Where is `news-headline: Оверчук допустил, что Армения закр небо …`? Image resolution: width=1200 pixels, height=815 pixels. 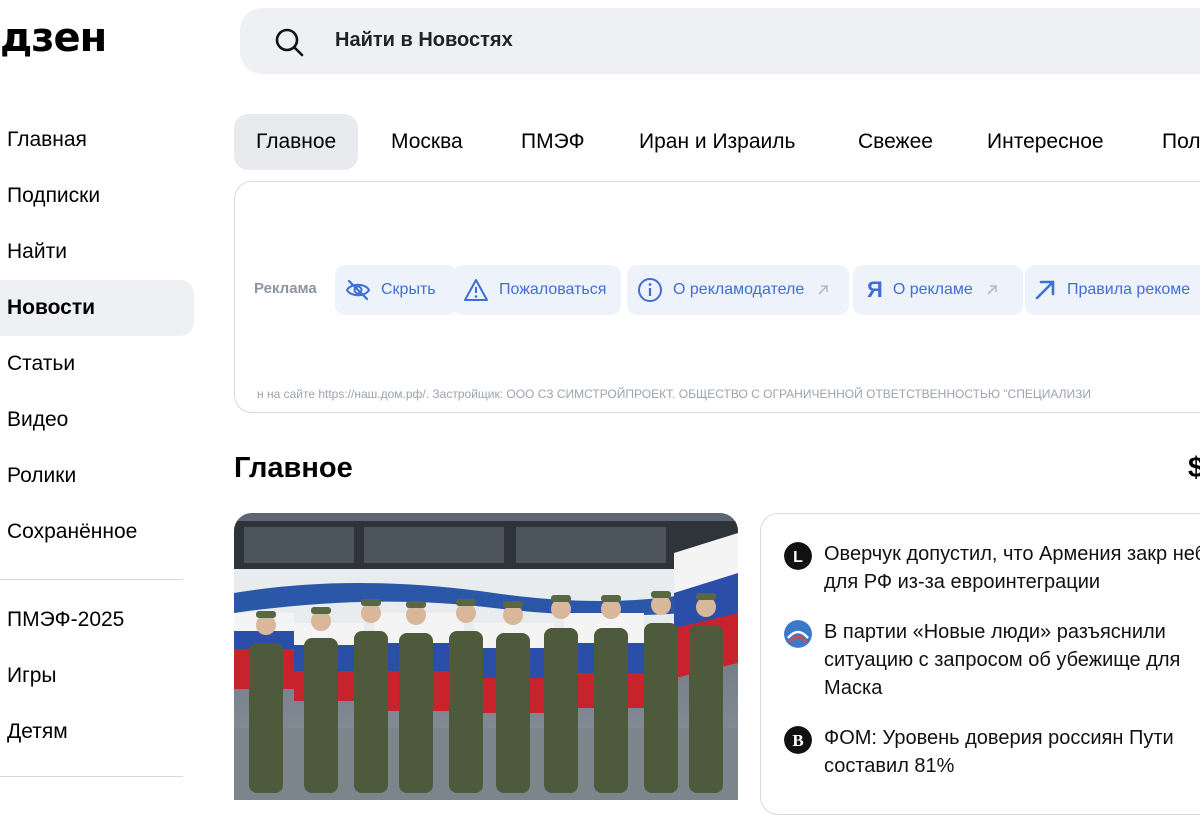
news-headline: Оверчук допустил, что Армения закр небо … is located at coordinates (1012, 568).